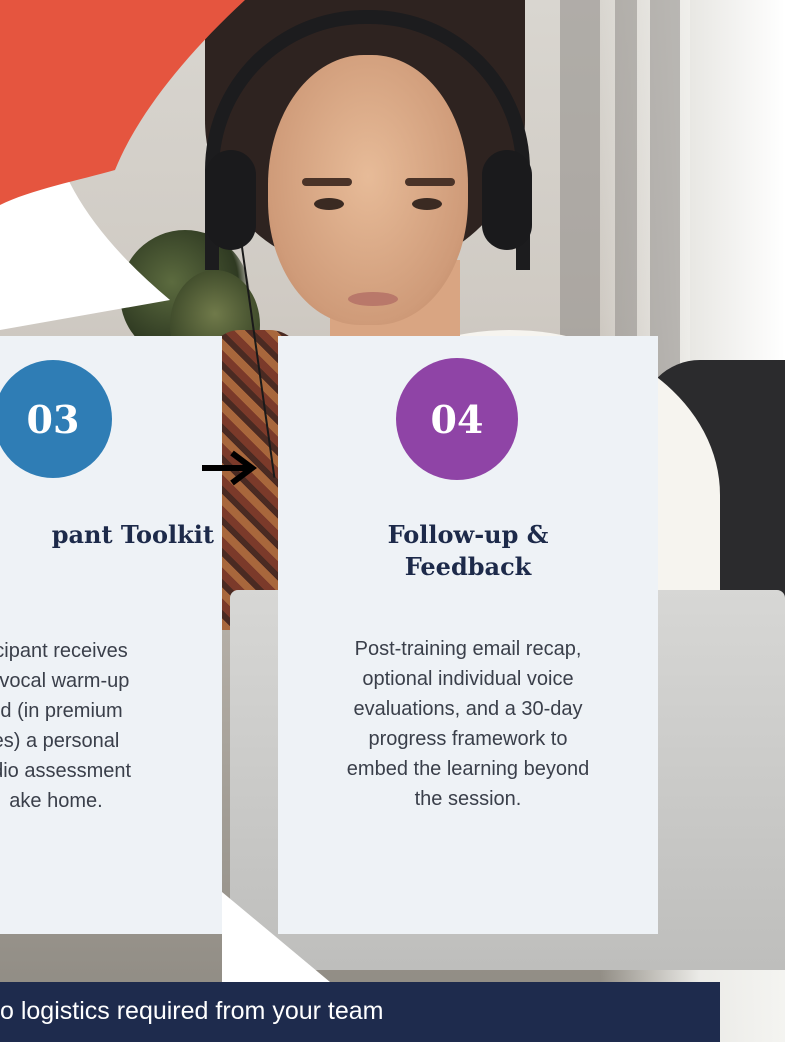 Image resolution: width=785 pixels, height=1042 pixels. Describe the element at coordinates (468, 566) in the screenshot. I see `step-title-line: Feedback` at that location.